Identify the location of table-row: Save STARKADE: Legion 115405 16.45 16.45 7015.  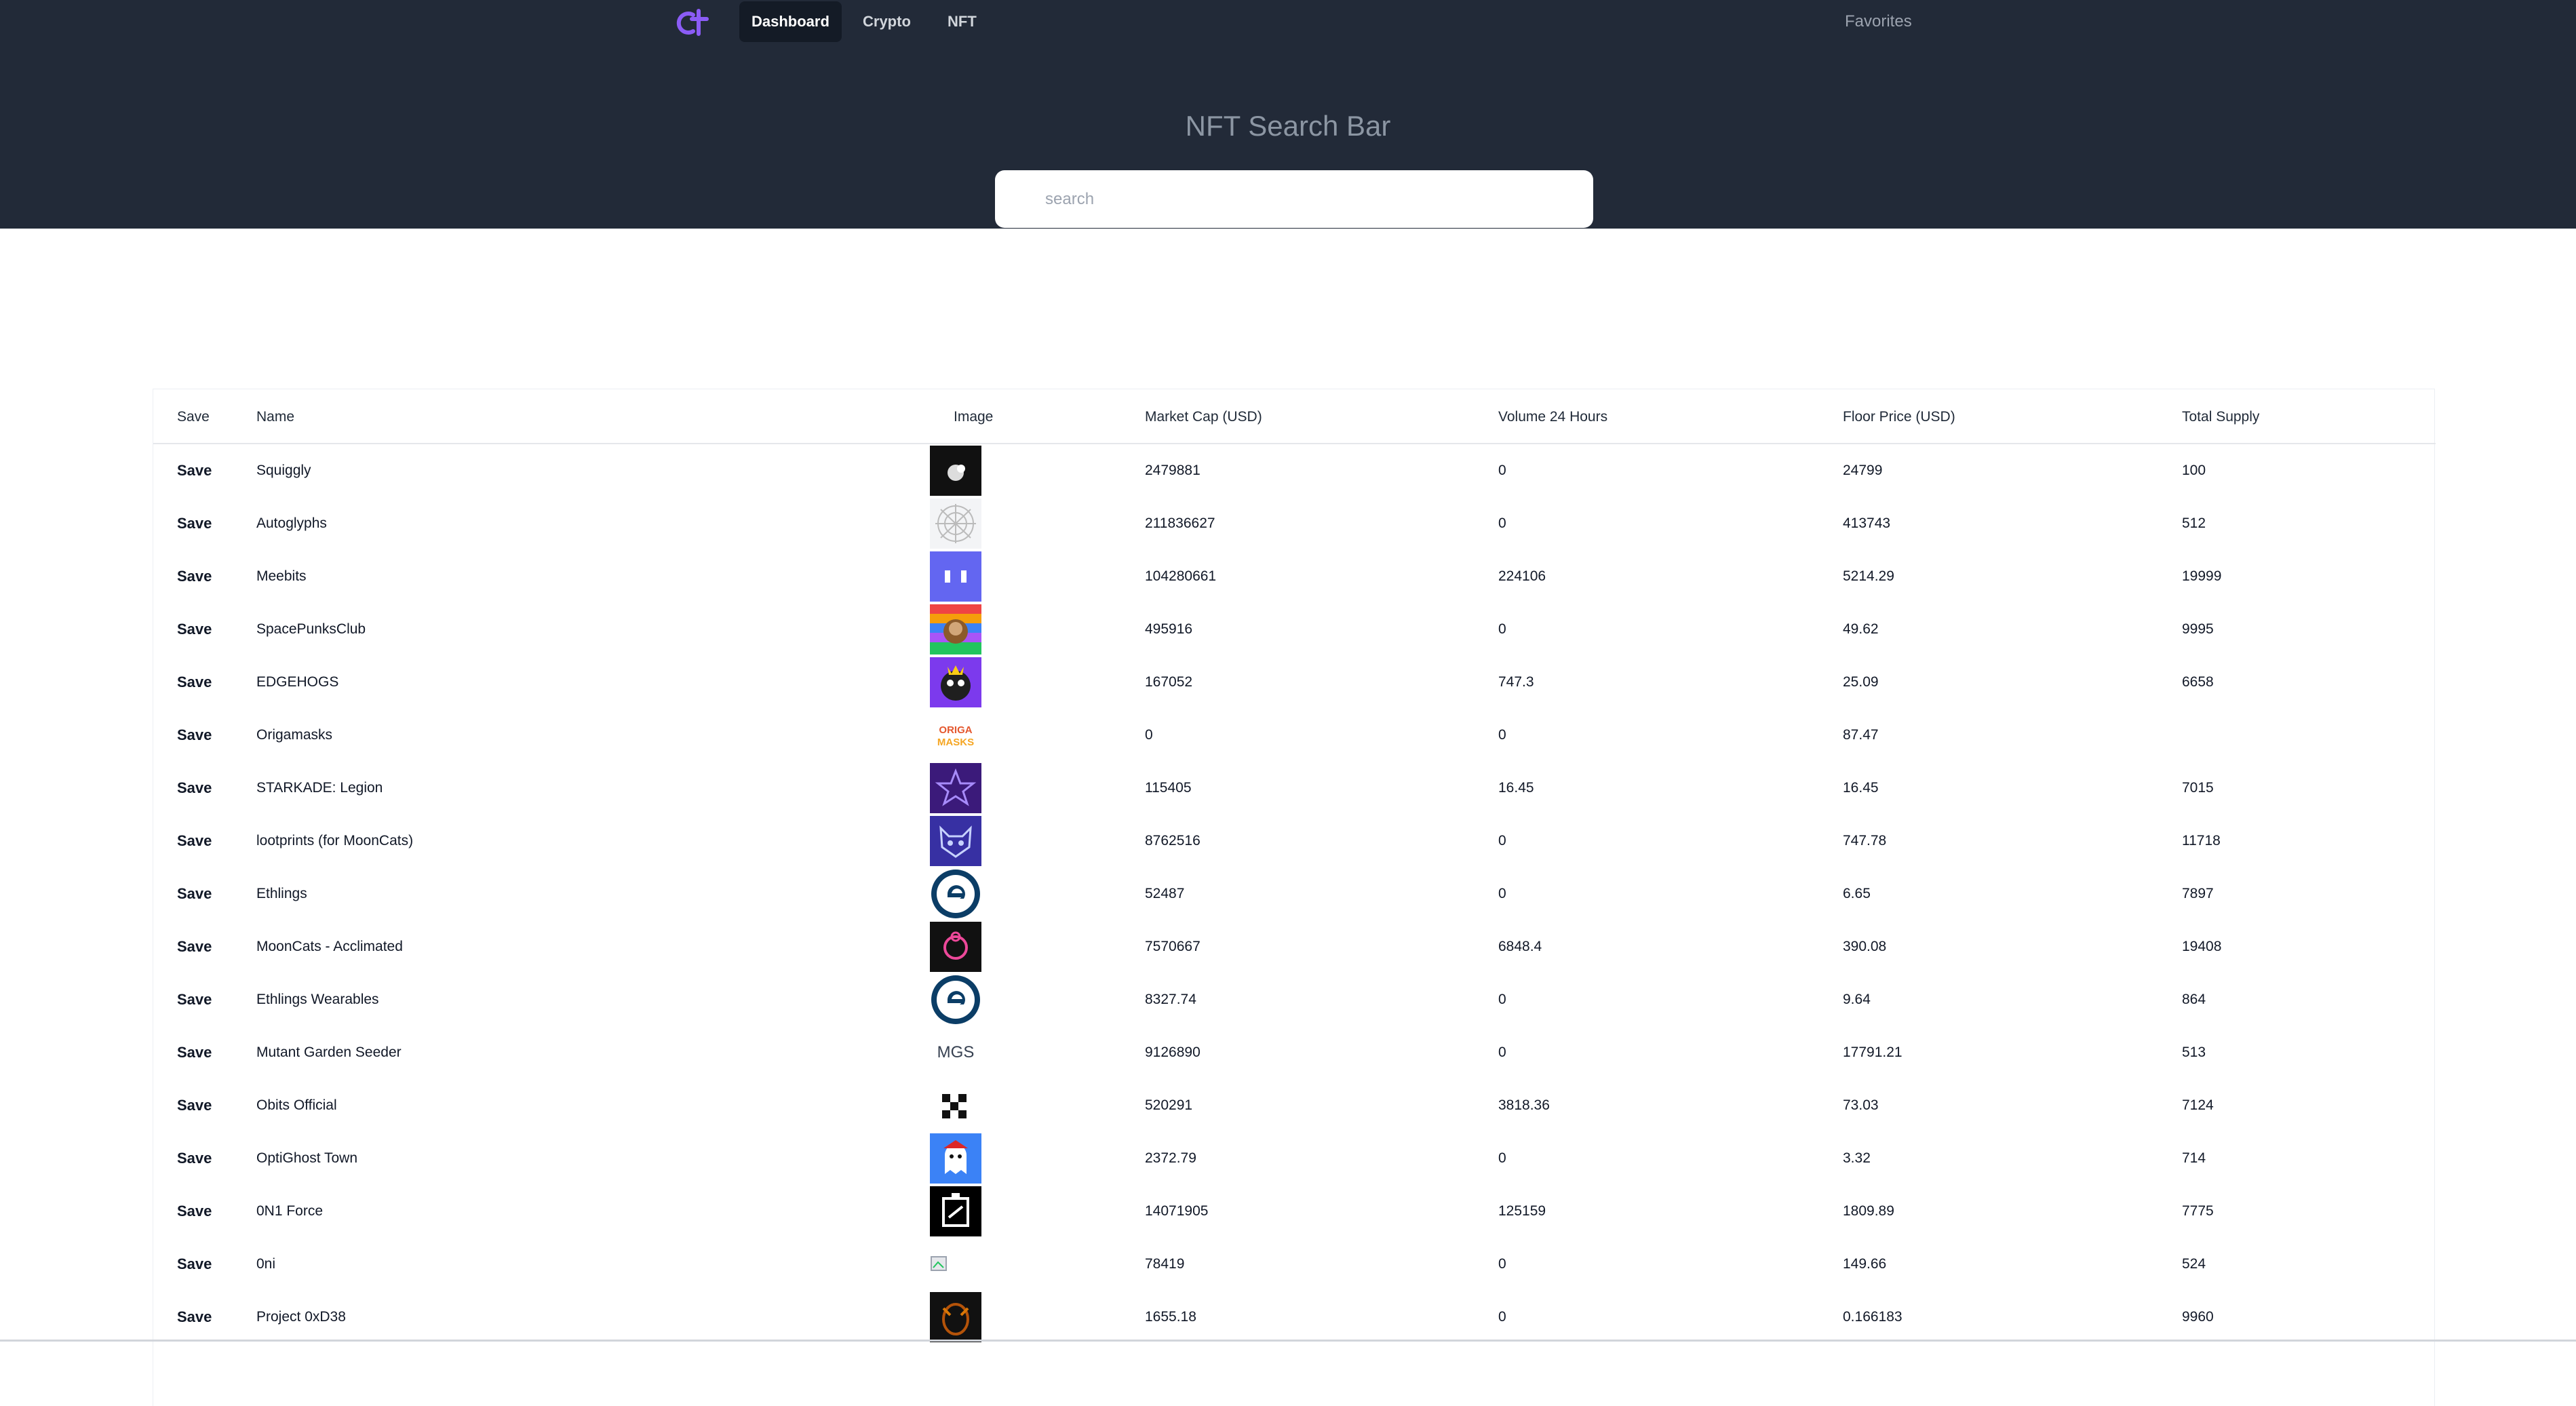
(1294, 788).